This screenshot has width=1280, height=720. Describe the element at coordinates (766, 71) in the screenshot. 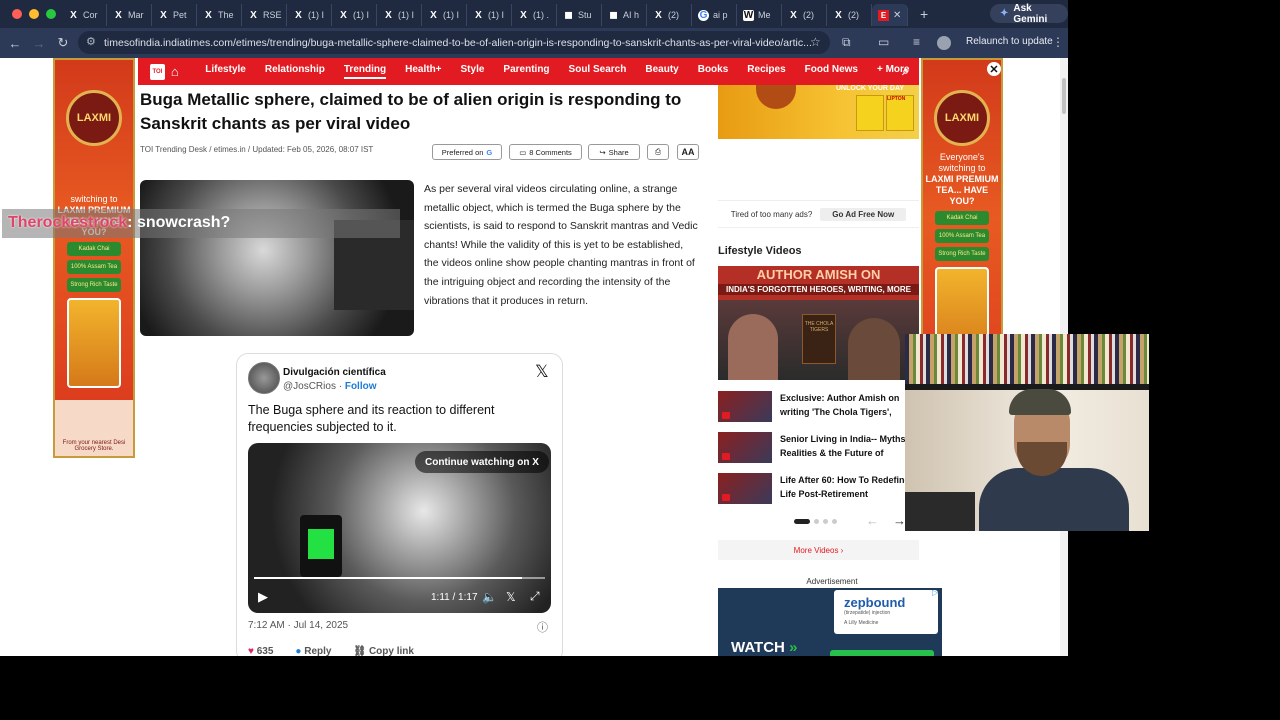

I see `nav-item-recipes: Recipes` at that location.